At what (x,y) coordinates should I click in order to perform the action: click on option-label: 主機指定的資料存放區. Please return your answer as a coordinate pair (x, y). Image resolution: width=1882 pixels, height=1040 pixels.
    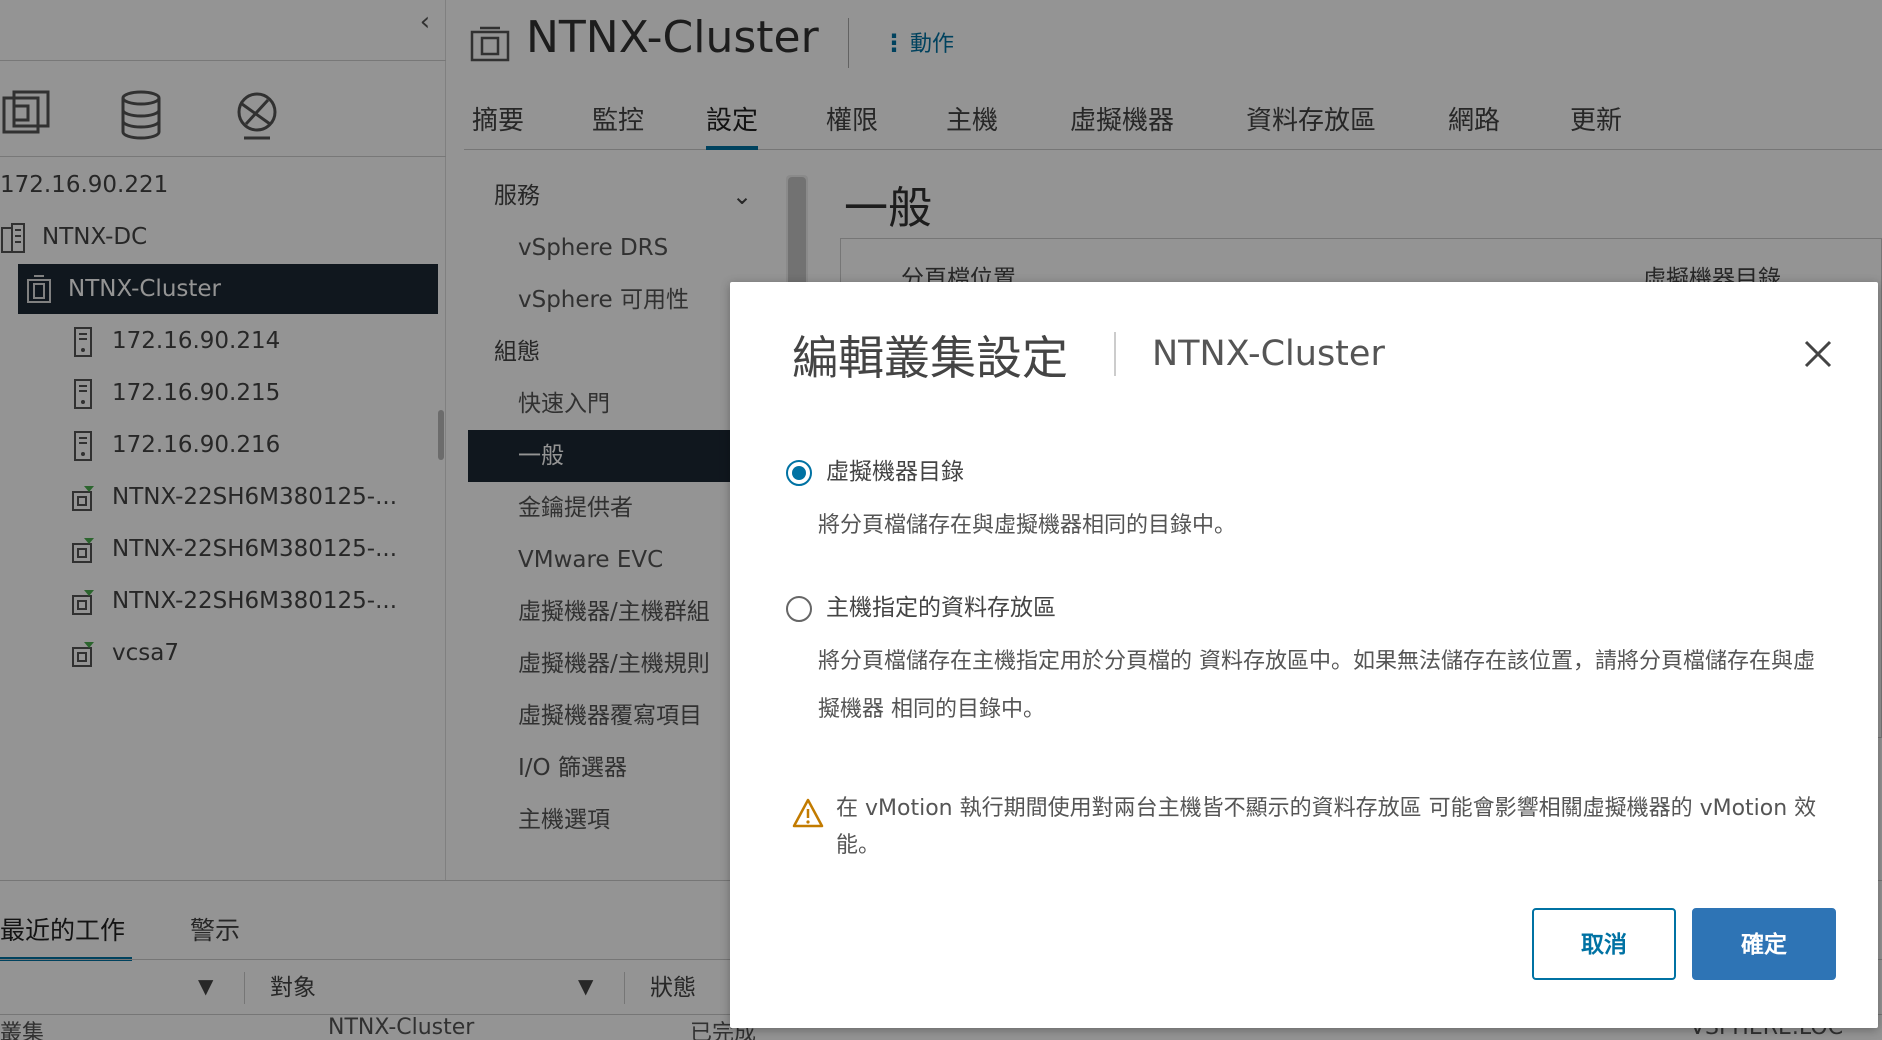
    Looking at the image, I should click on (941, 608).